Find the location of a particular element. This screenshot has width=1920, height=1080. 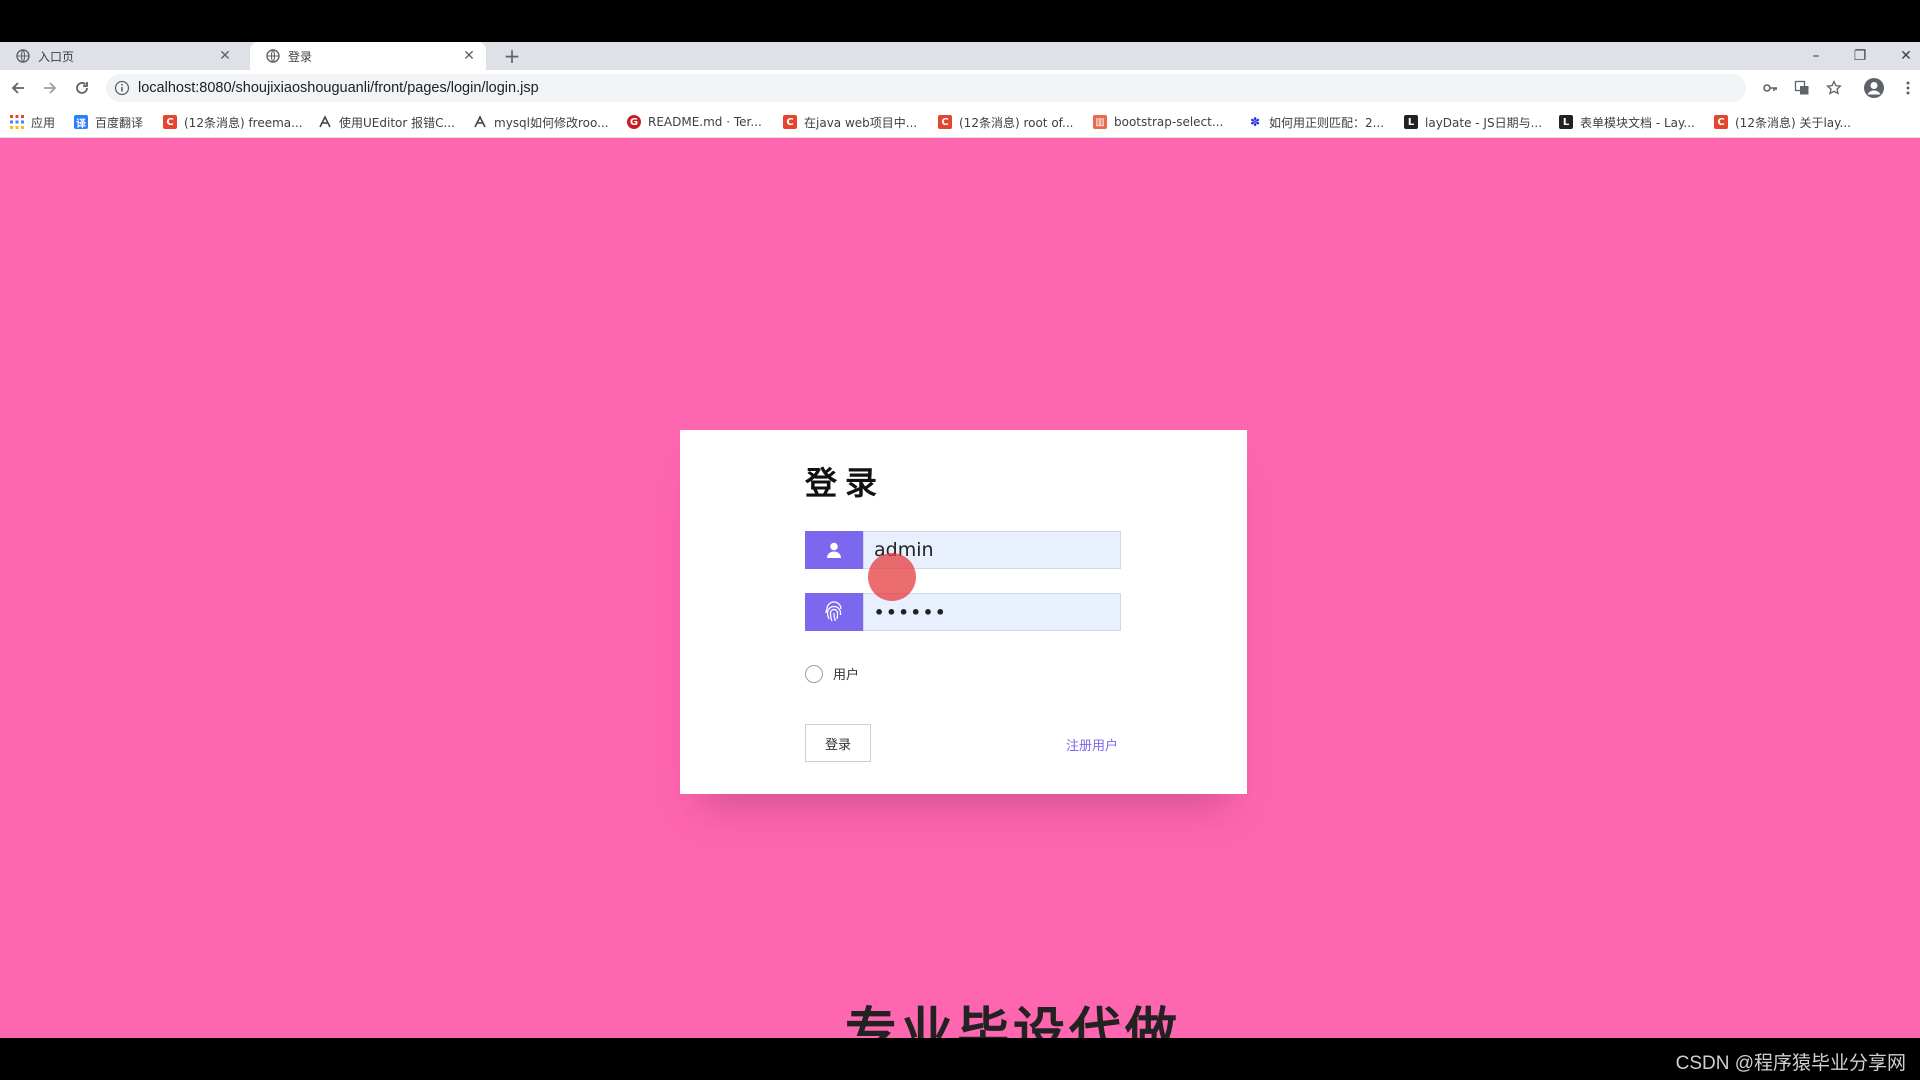

site-info-icon is located at coordinates (122, 88).